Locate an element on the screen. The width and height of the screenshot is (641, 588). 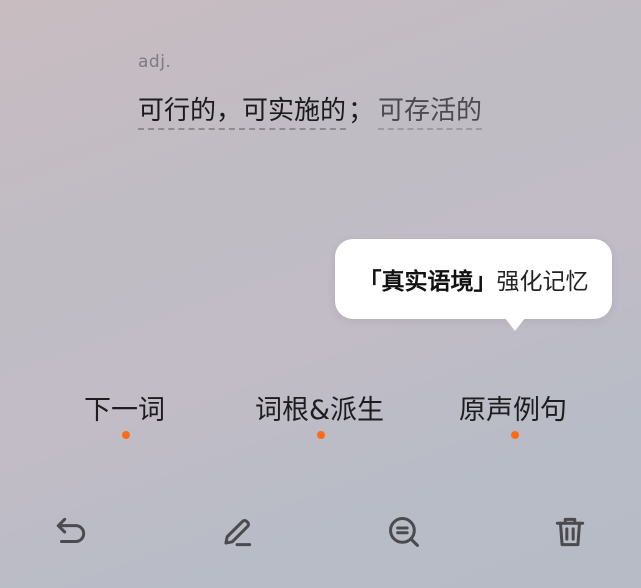
example-sentences-button: 原声例句 is located at coordinates (513, 407).